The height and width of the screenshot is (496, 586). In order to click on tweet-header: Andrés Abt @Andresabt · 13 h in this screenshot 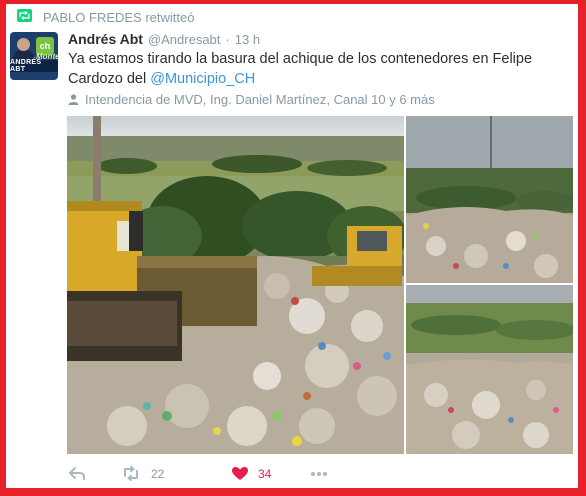, I will do `click(164, 39)`.